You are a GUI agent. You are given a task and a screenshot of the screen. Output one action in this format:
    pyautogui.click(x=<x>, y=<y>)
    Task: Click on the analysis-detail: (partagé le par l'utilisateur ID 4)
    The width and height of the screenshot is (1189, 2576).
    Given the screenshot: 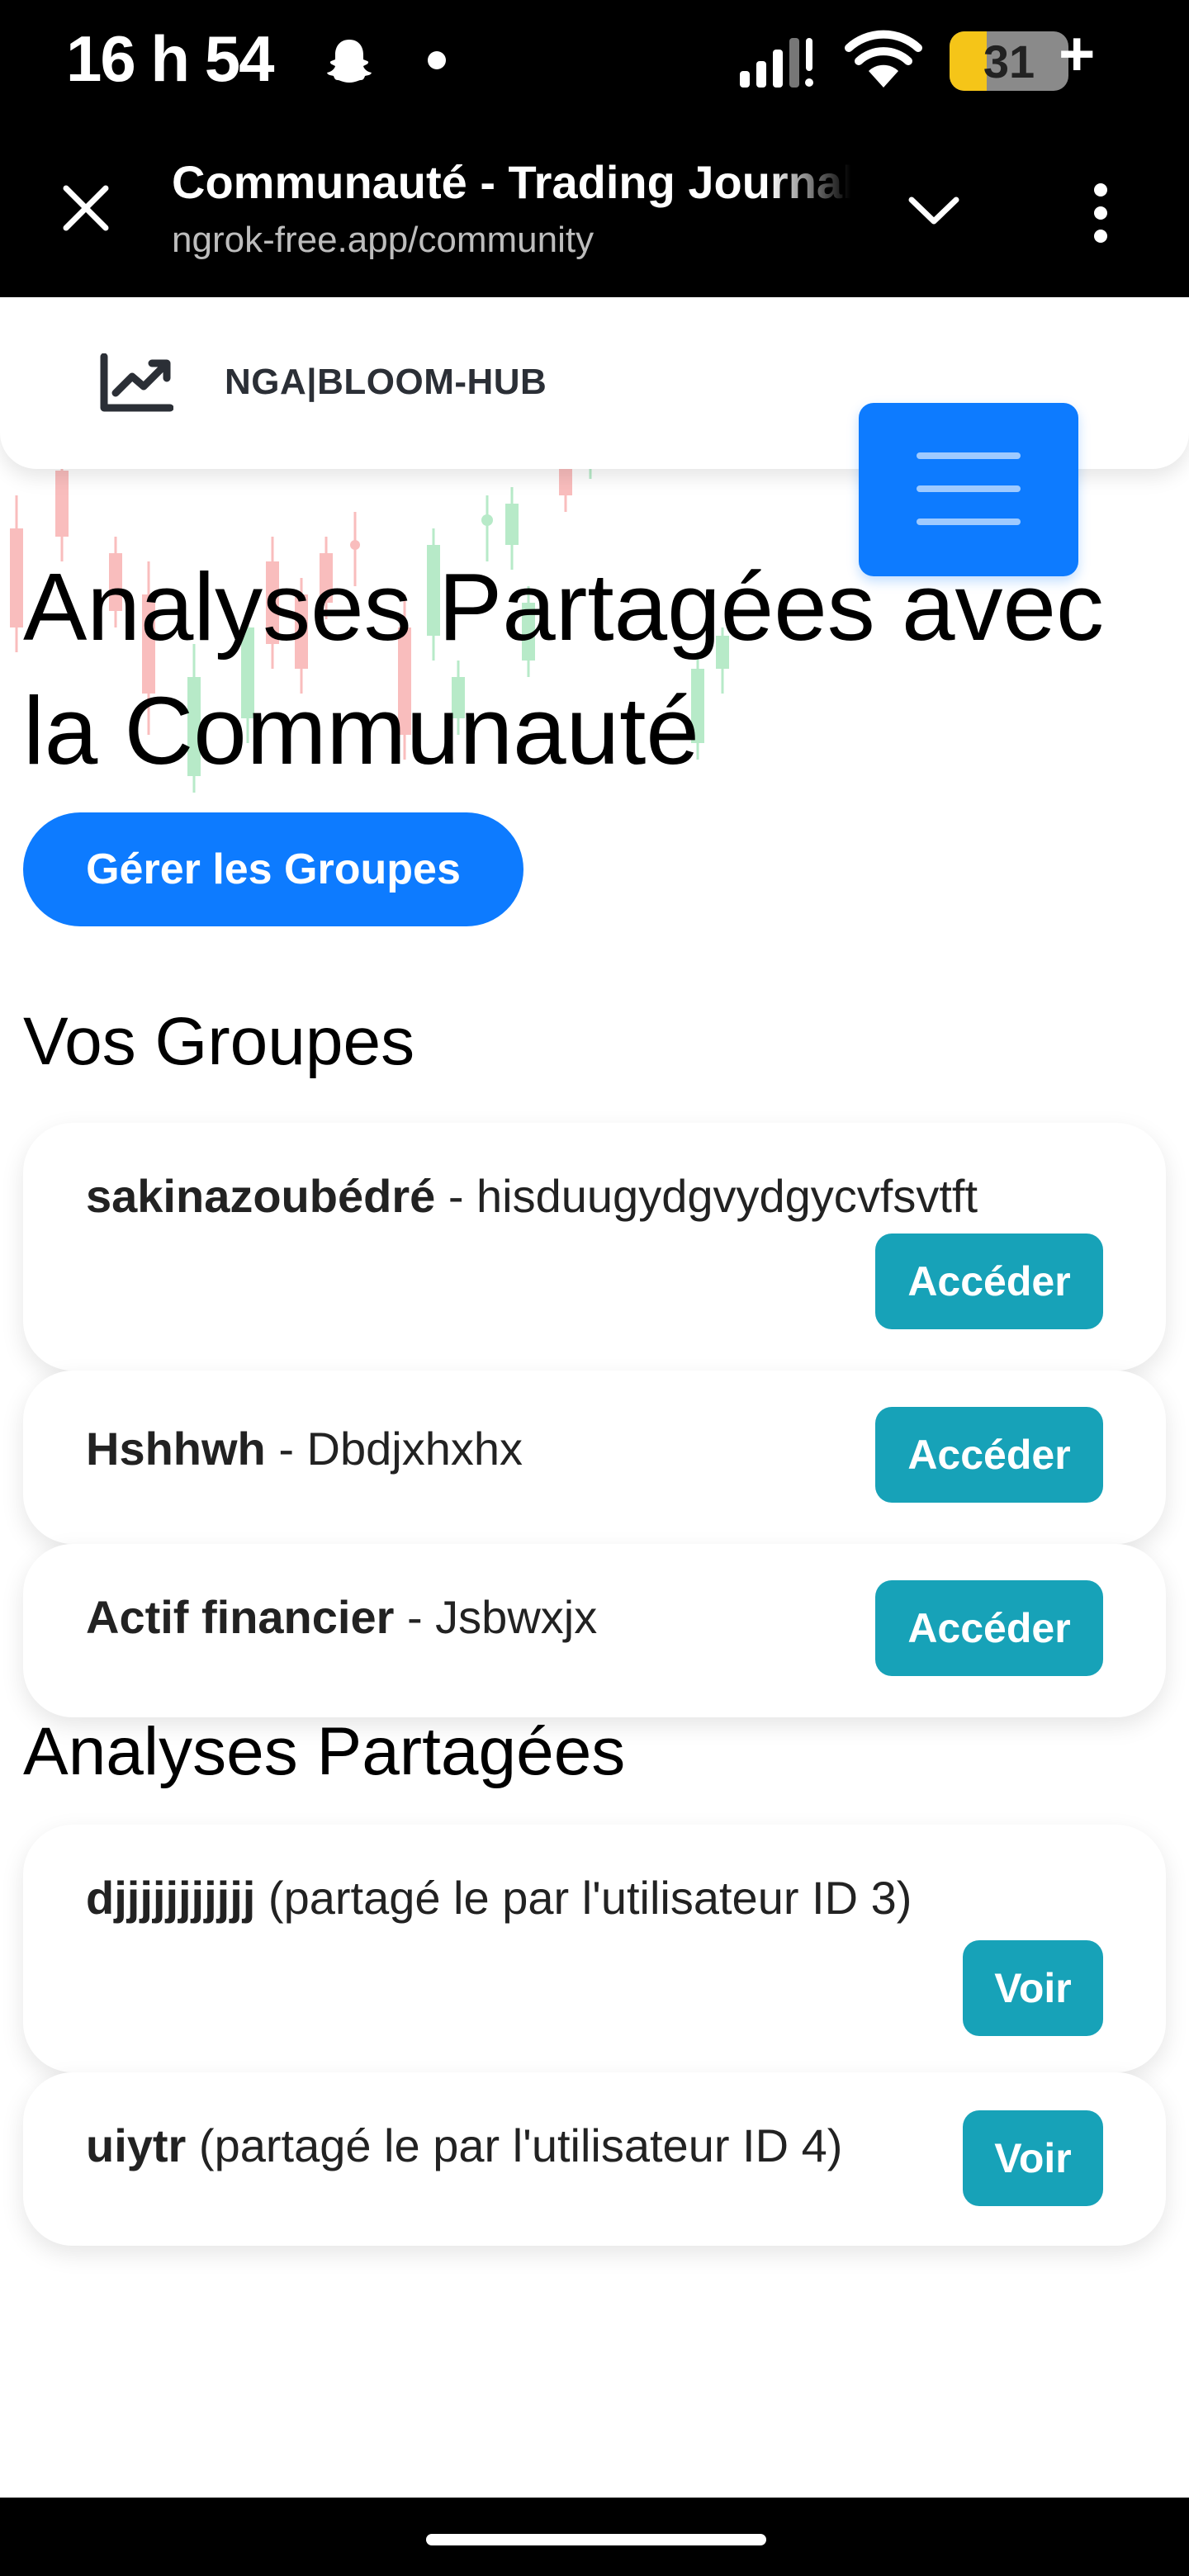 What is the action you would take?
    pyautogui.click(x=514, y=2145)
    